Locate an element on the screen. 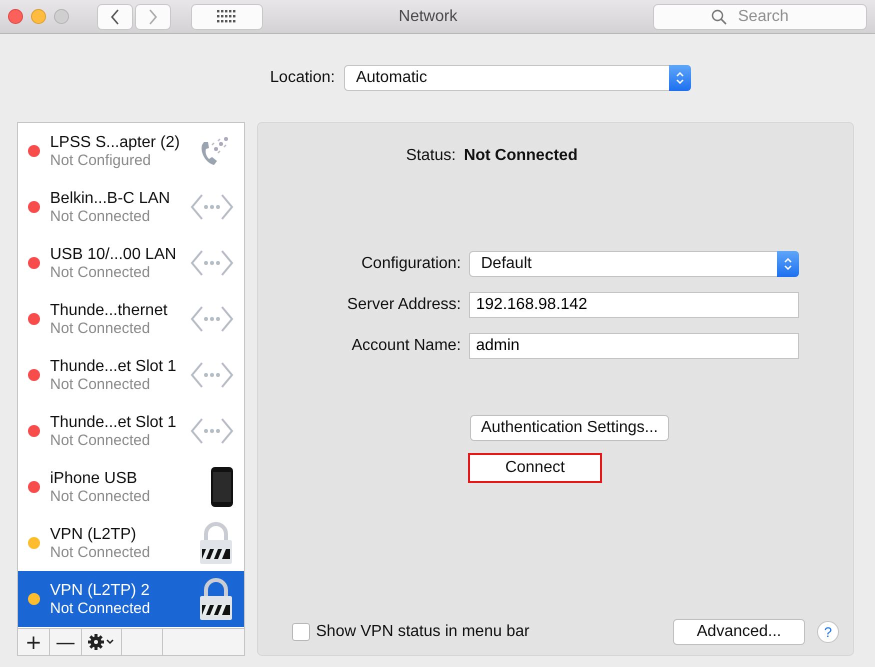 The image size is (875, 667). service-name: USB 10/...00 LAN is located at coordinates (114, 254).